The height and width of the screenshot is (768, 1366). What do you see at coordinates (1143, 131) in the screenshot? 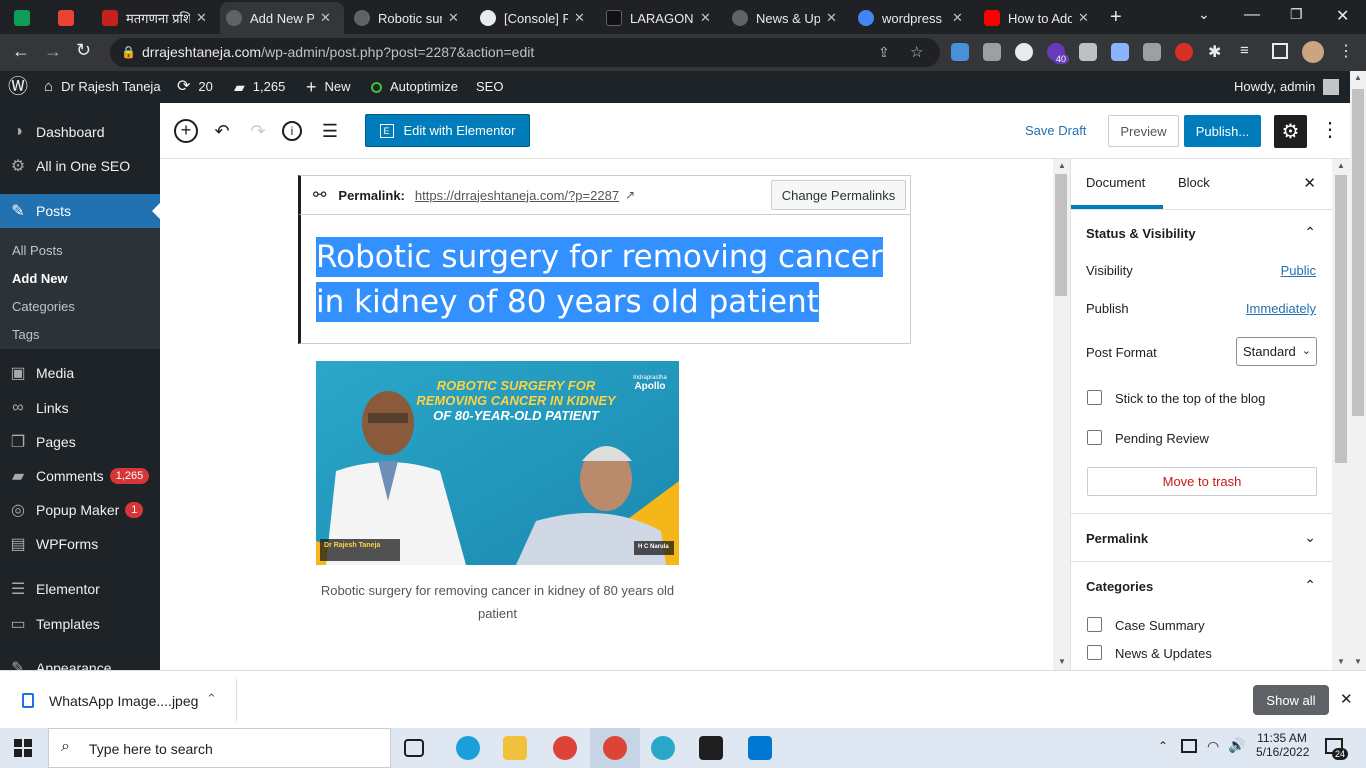
I see `preview-button: Preview` at bounding box center [1143, 131].